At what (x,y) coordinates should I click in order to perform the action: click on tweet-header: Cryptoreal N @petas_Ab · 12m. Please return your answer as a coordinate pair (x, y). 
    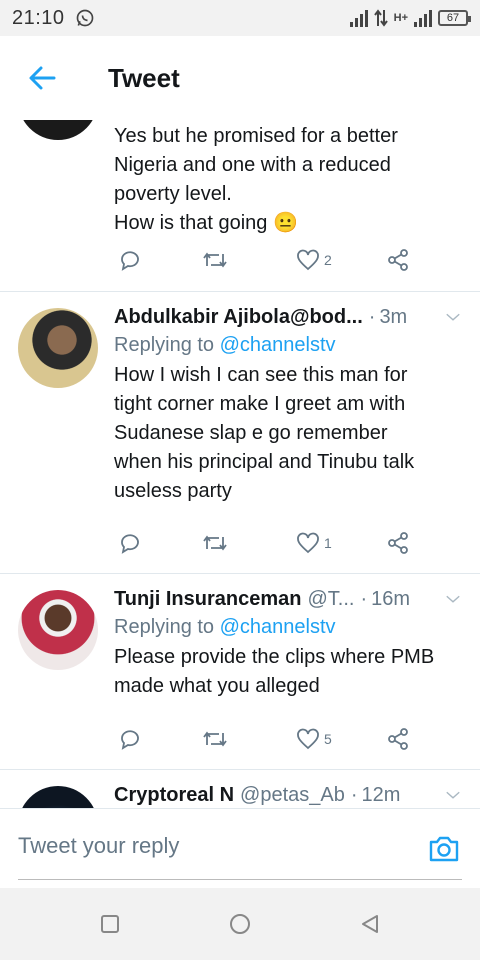
    Looking at the image, I should click on (288, 794).